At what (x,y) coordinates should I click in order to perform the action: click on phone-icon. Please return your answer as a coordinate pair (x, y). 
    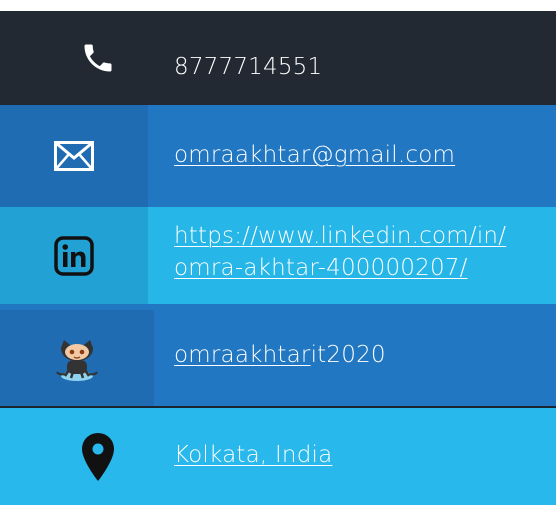
    Looking at the image, I should click on (98, 58).